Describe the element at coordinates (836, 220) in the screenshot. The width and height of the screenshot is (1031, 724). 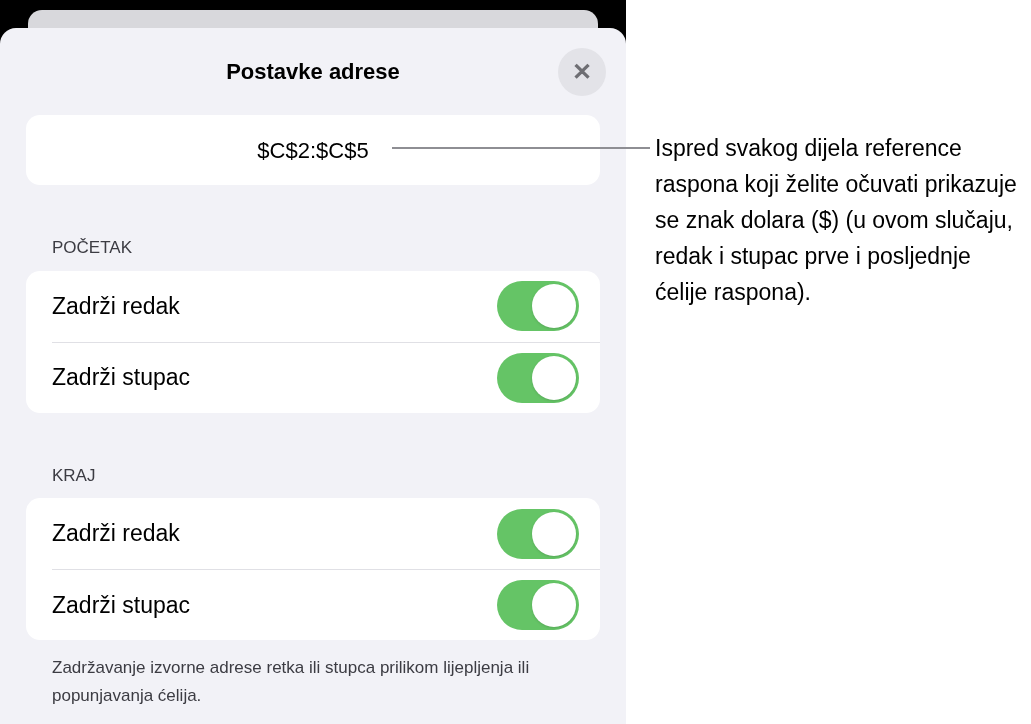
I see `callout-text: Ispred svakog dijela reference raspona koji želite očuvati prikazuje se znak dolara ($) (u ovom slučaju, redak i stupac prve i posljednje ćelije raspona).` at that location.